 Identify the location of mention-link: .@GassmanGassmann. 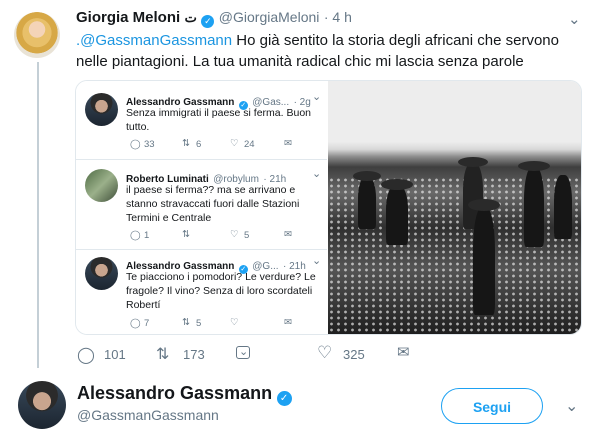
(154, 40).